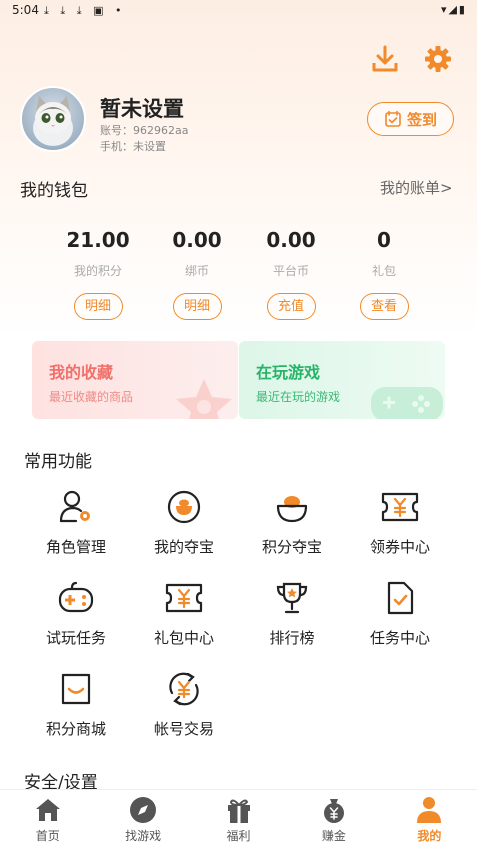 The height and width of the screenshot is (848, 477). Describe the element at coordinates (85, 10) in the screenshot. I see `notification-icons: ⤓ ⤓ ⤓ ▣ •` at that location.